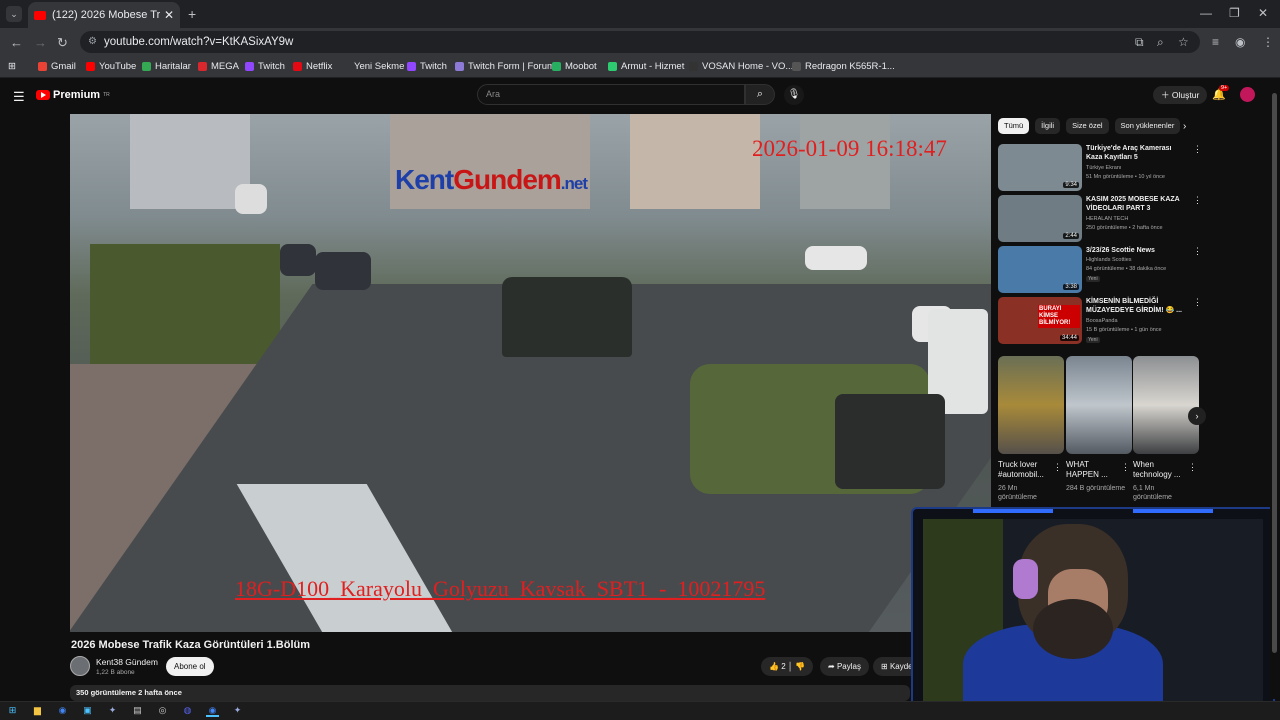 The width and height of the screenshot is (1280, 720). Describe the element at coordinates (787, 666) in the screenshot. I see `like-button: 👍 2 │ 👎` at that location.